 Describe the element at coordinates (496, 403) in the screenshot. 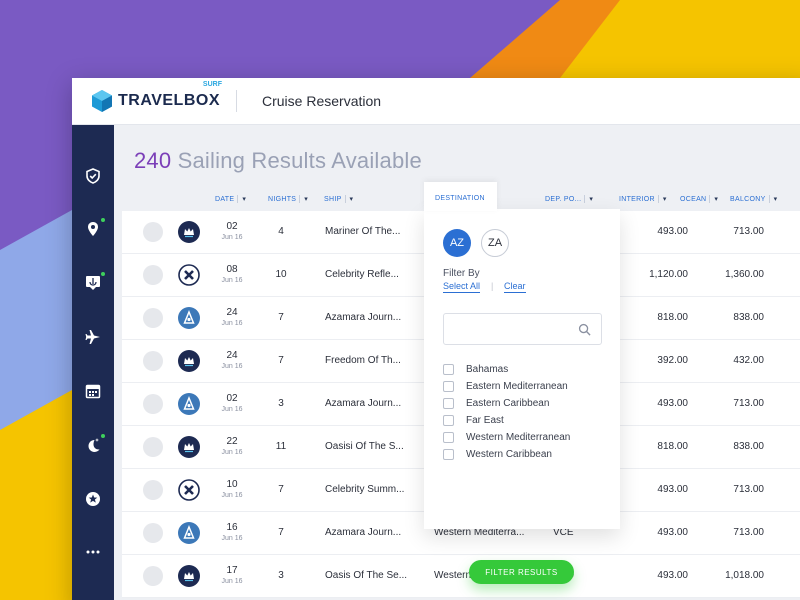

I see `destination-option: Eastern Caribbean` at that location.